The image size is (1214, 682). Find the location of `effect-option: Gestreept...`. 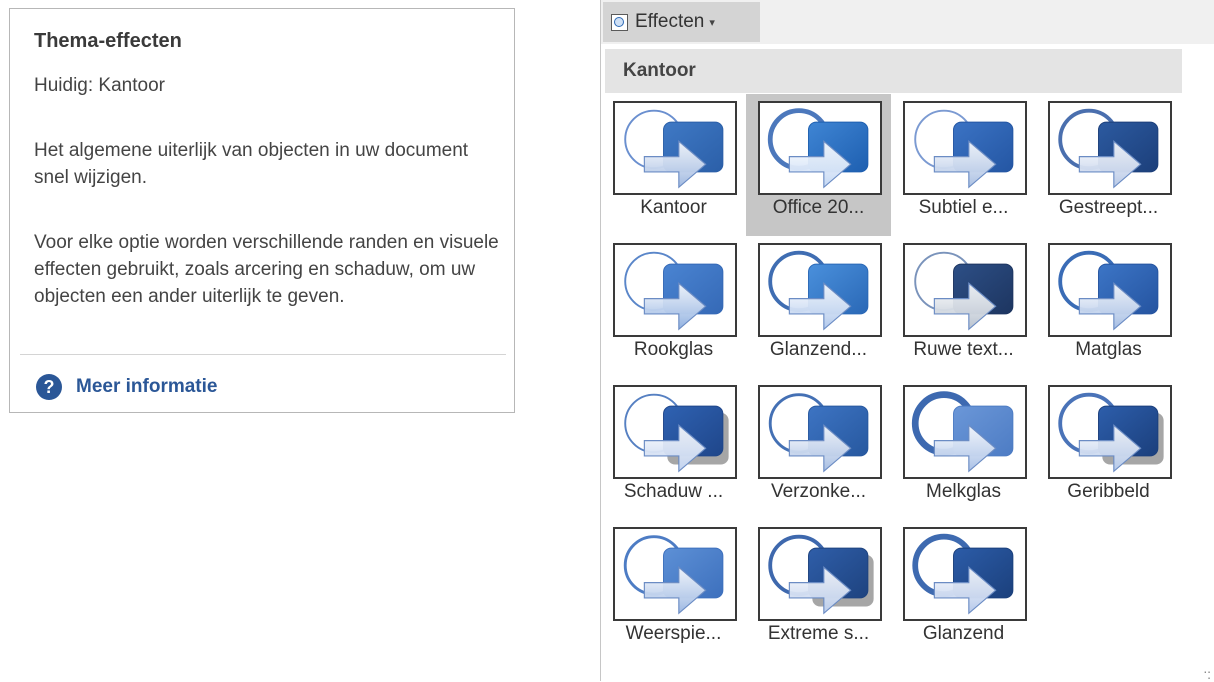

effect-option: Gestreept... is located at coordinates (1108, 165).